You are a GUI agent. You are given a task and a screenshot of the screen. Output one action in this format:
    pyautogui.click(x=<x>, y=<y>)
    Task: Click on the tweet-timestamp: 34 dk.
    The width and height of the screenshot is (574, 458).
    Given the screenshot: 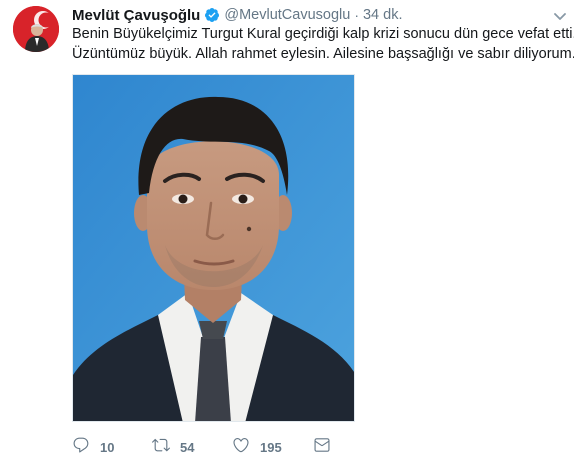 What is the action you would take?
    pyautogui.click(x=383, y=15)
    